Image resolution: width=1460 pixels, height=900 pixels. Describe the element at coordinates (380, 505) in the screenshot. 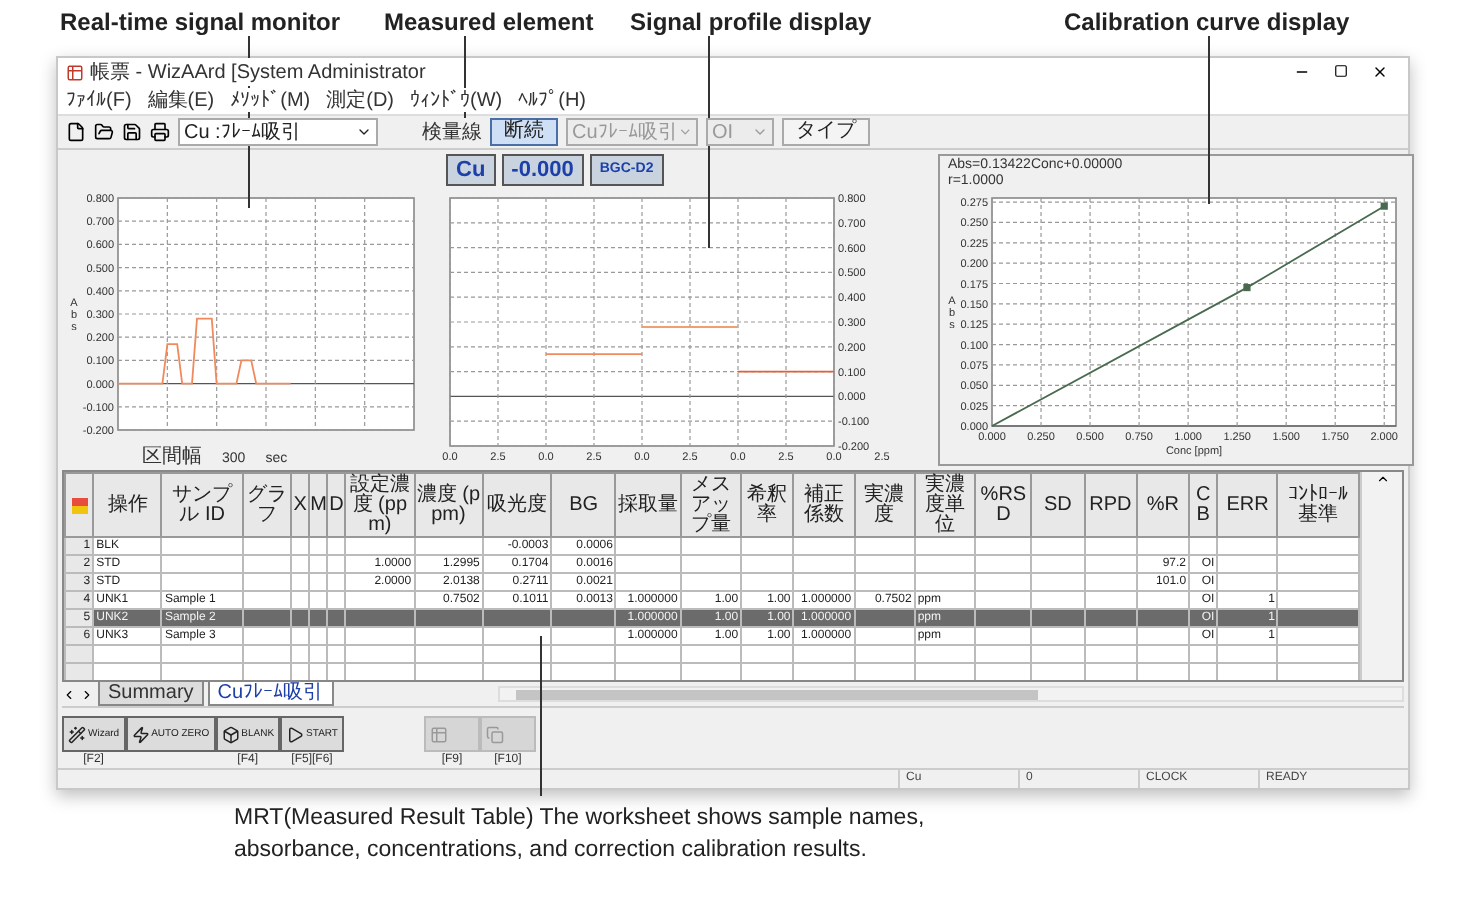

I see `column-header: 設定濃度 (ppm)` at that location.